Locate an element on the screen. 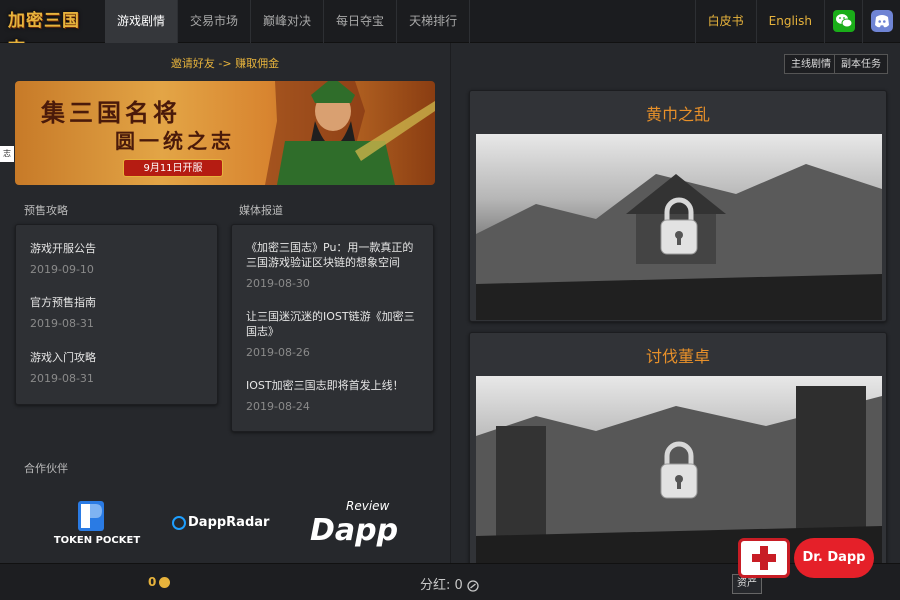 The height and width of the screenshot is (600, 900). discord-icon is located at coordinates (882, 21).